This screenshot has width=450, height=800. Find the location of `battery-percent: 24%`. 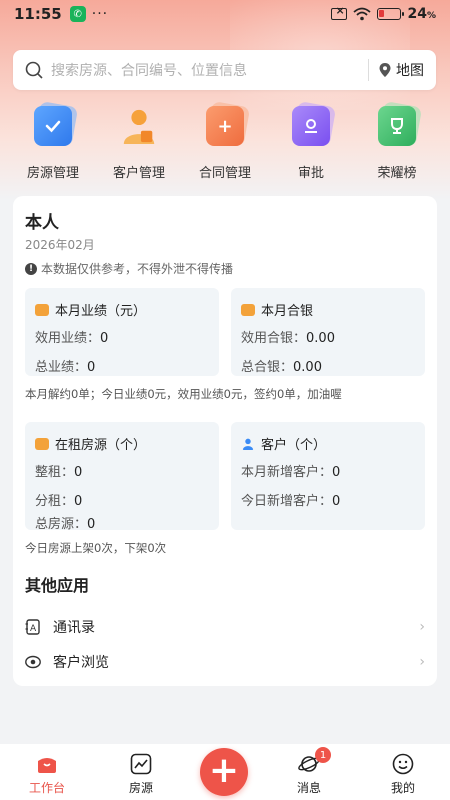

battery-percent: 24% is located at coordinates (421, 14).